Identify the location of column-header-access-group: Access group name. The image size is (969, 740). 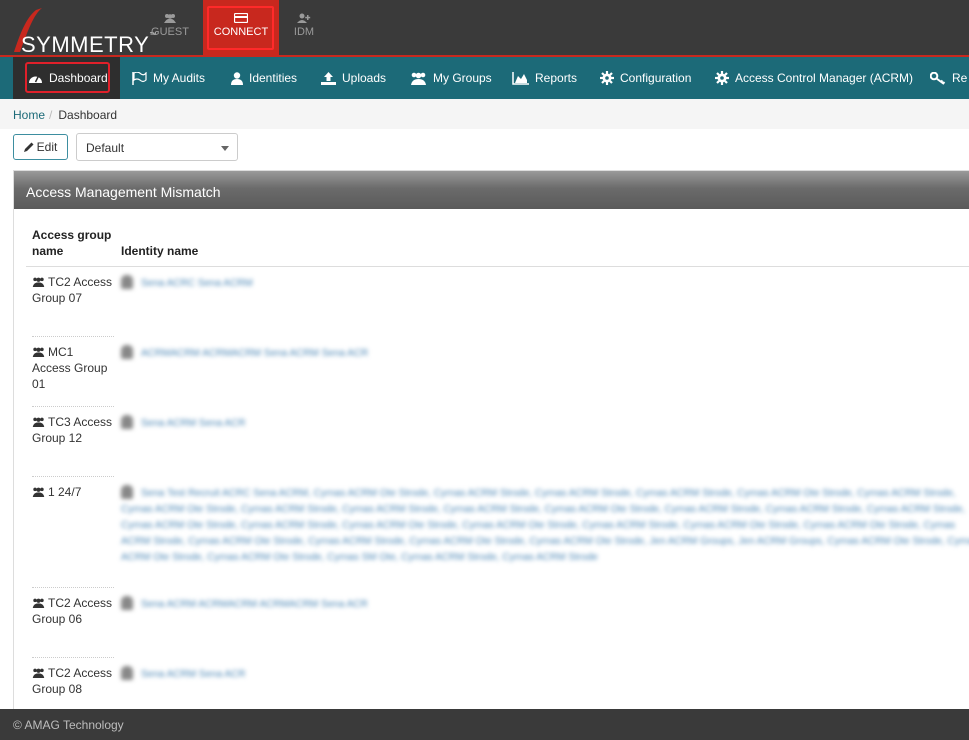
(73, 243).